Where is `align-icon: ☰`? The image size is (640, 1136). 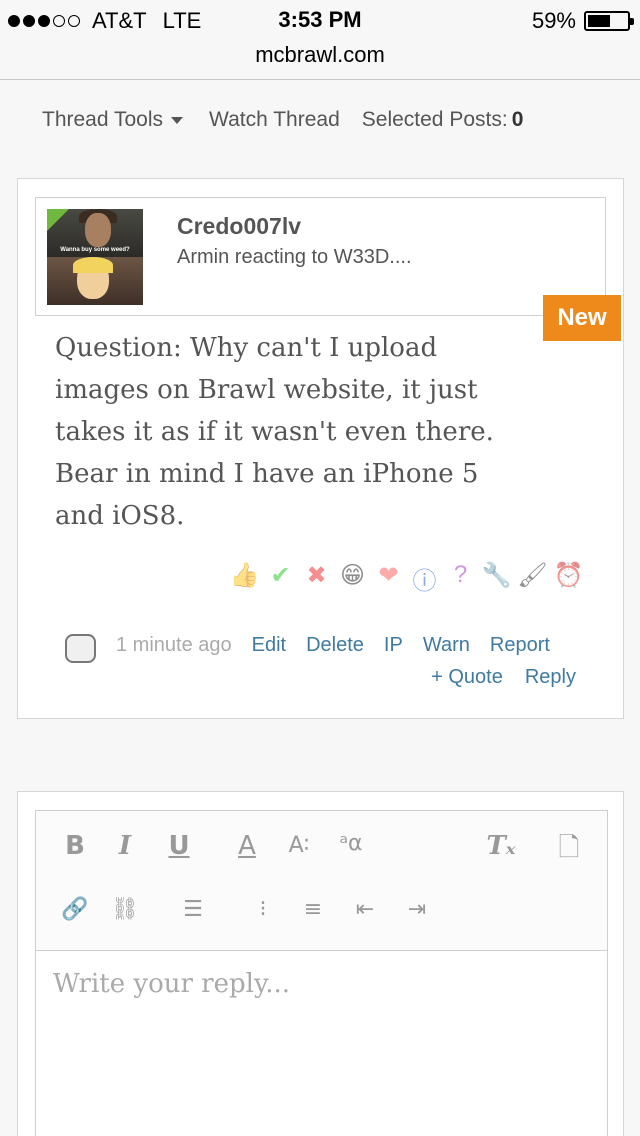 align-icon: ☰ is located at coordinates (193, 909).